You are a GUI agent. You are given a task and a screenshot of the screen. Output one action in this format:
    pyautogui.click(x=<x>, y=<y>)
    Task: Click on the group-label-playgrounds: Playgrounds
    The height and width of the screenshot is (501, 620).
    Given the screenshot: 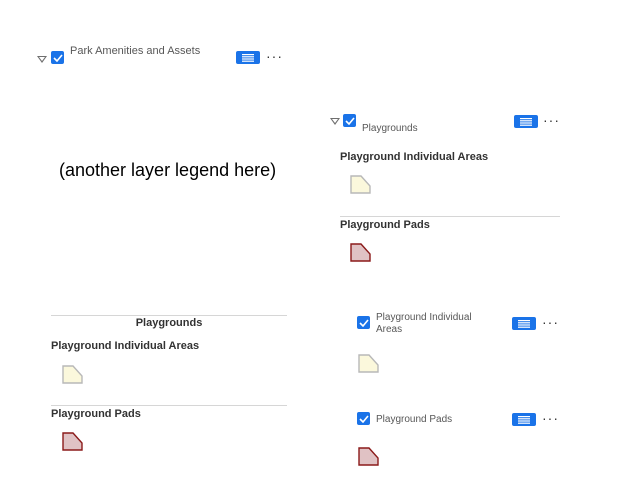 What is the action you would take?
    pyautogui.click(x=390, y=128)
    